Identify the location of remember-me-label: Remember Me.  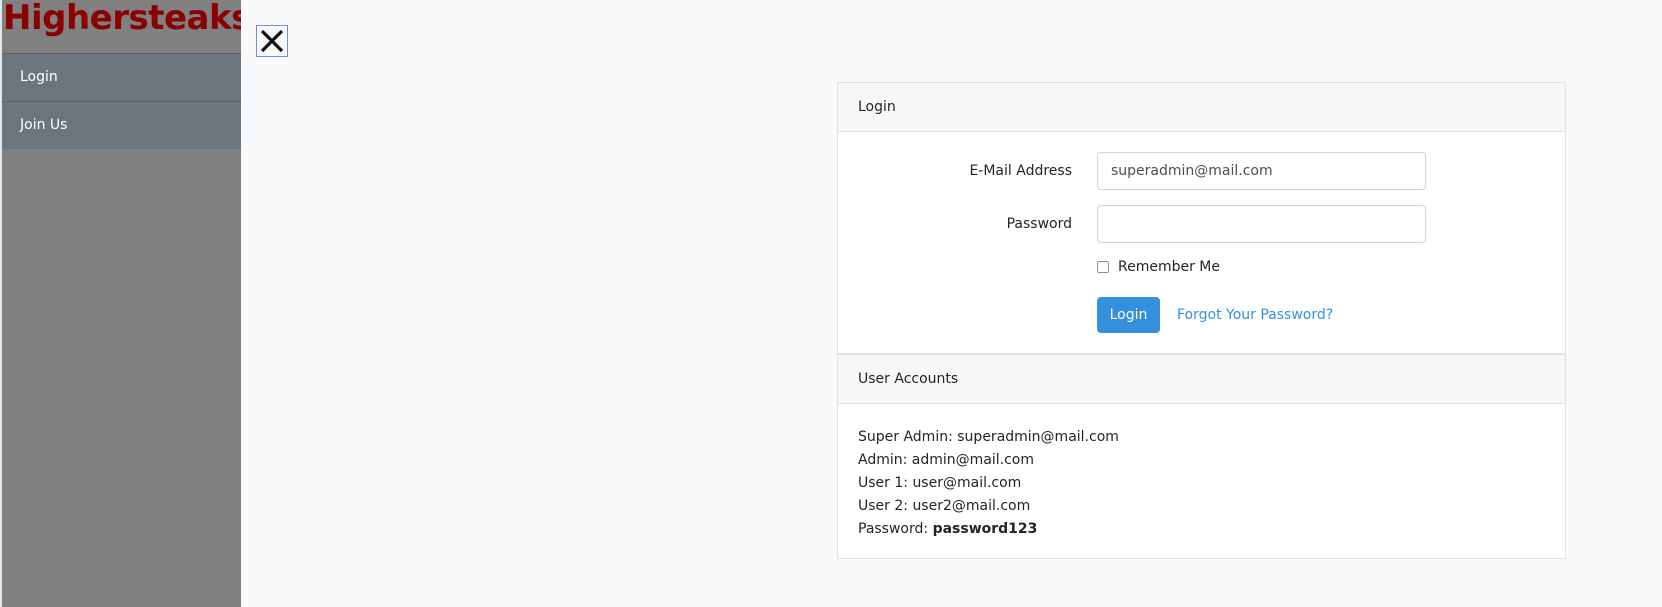
(1169, 267).